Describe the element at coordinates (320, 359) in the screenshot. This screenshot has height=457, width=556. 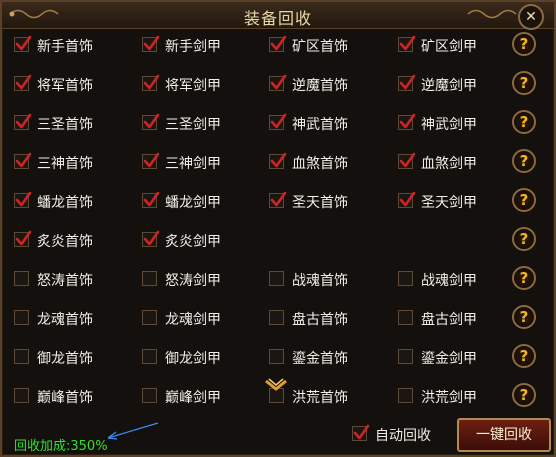
I see `equipment-label: 鎏金首饰` at that location.